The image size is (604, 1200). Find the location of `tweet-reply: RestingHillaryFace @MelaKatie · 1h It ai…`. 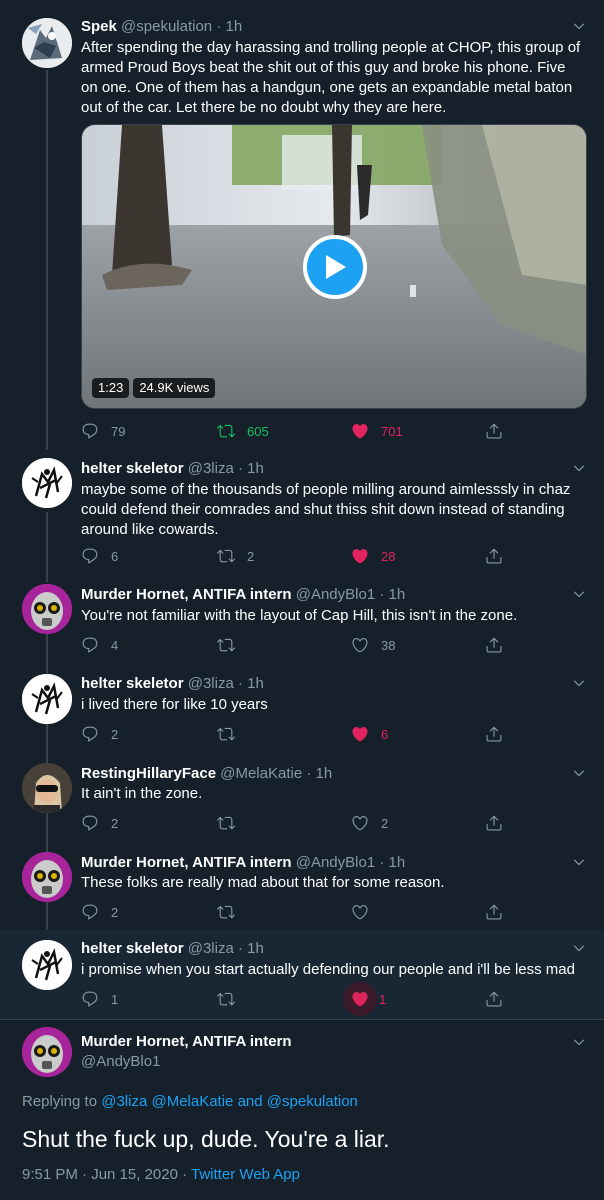

tweet-reply: RestingHillaryFace @MelaKatie · 1h It ai… is located at coordinates (302, 798).